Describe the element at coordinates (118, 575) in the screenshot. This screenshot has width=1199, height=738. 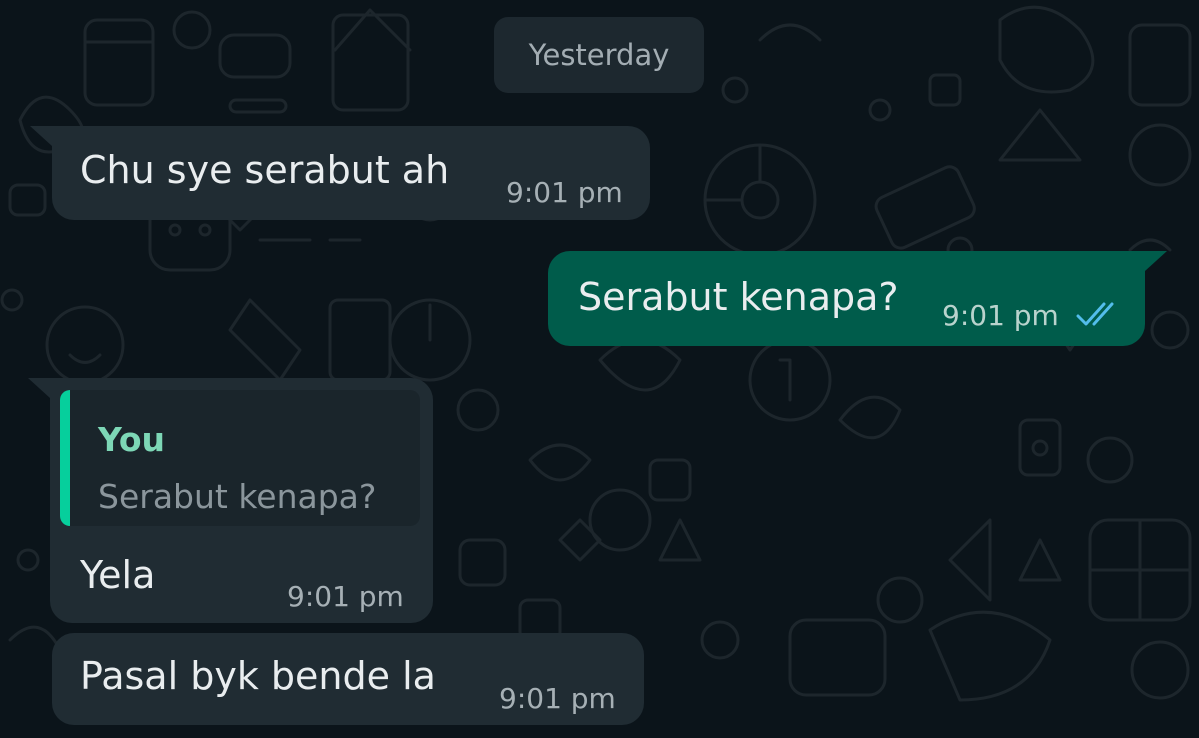
I see `message-text: Yela` at that location.